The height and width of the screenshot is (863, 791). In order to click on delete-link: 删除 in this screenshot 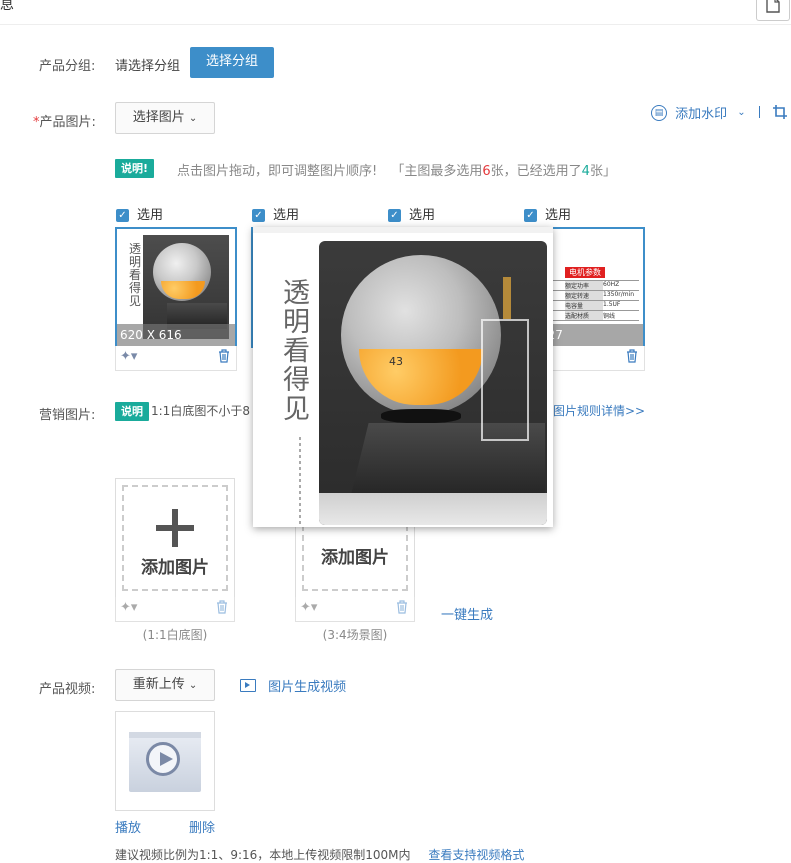, I will do `click(202, 826)`.